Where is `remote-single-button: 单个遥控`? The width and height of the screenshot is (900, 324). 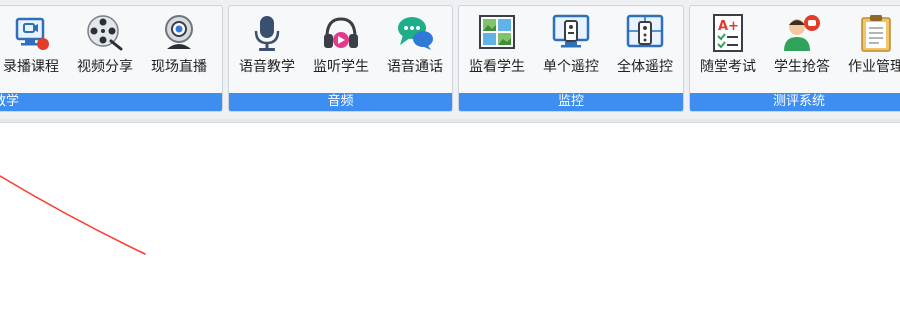 remote-single-button: 单个遥控 is located at coordinates (571, 48).